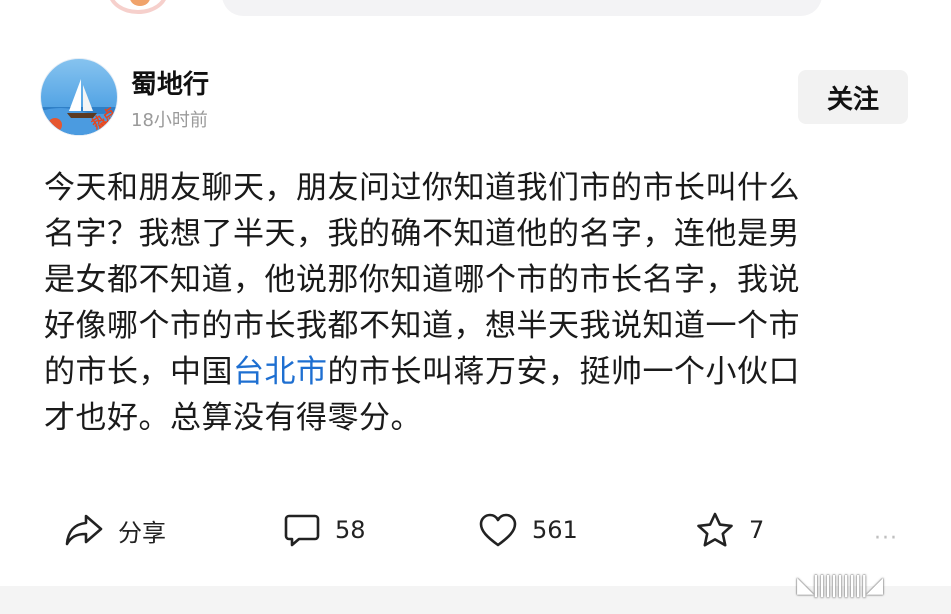 The width and height of the screenshot is (951, 614). I want to click on more-options-icon: ···, so click(886, 538).